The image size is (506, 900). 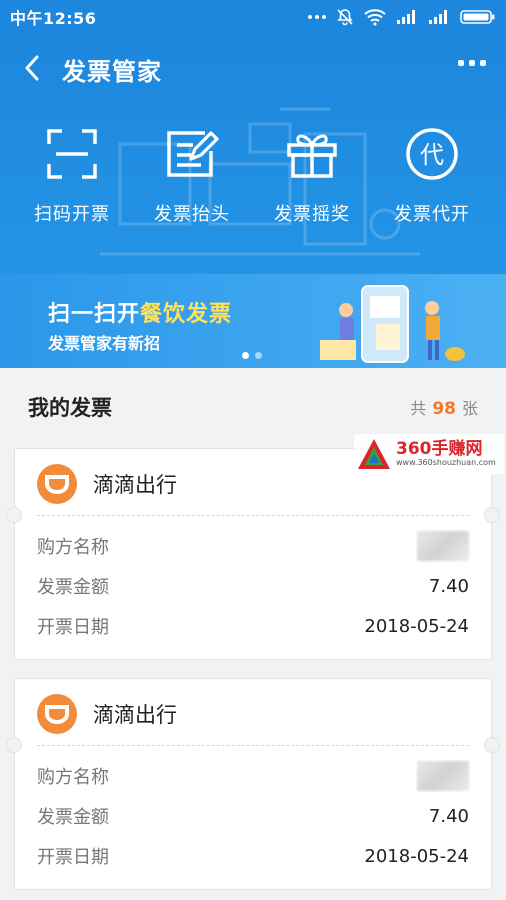 I want to click on count-suffix: 张, so click(x=469, y=408).